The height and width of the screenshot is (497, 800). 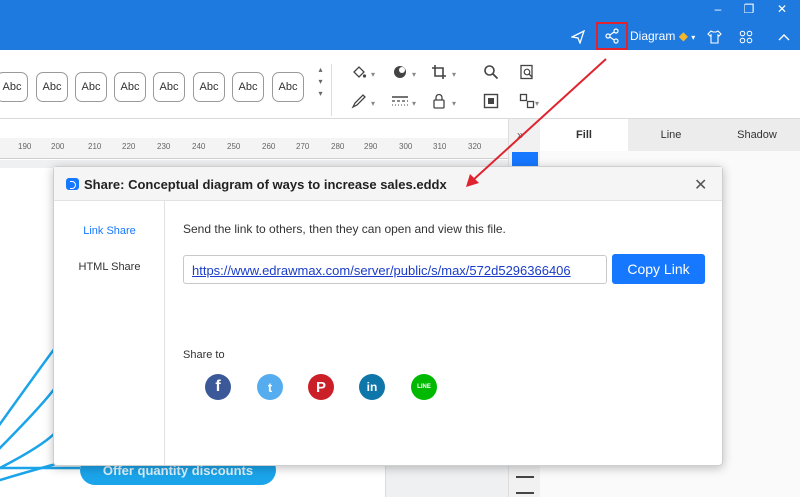 I want to click on format-panel-tabs: Fill Line Shadow, so click(x=670, y=135).